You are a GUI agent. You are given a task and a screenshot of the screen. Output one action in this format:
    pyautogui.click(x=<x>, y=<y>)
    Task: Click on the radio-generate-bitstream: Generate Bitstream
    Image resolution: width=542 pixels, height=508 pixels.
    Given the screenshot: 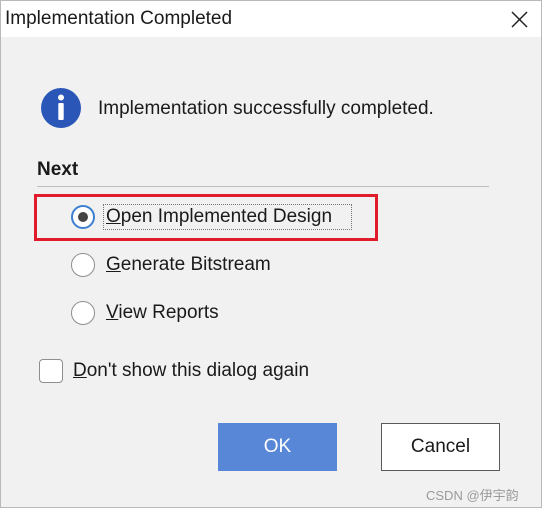 What is the action you would take?
    pyautogui.click(x=221, y=266)
    